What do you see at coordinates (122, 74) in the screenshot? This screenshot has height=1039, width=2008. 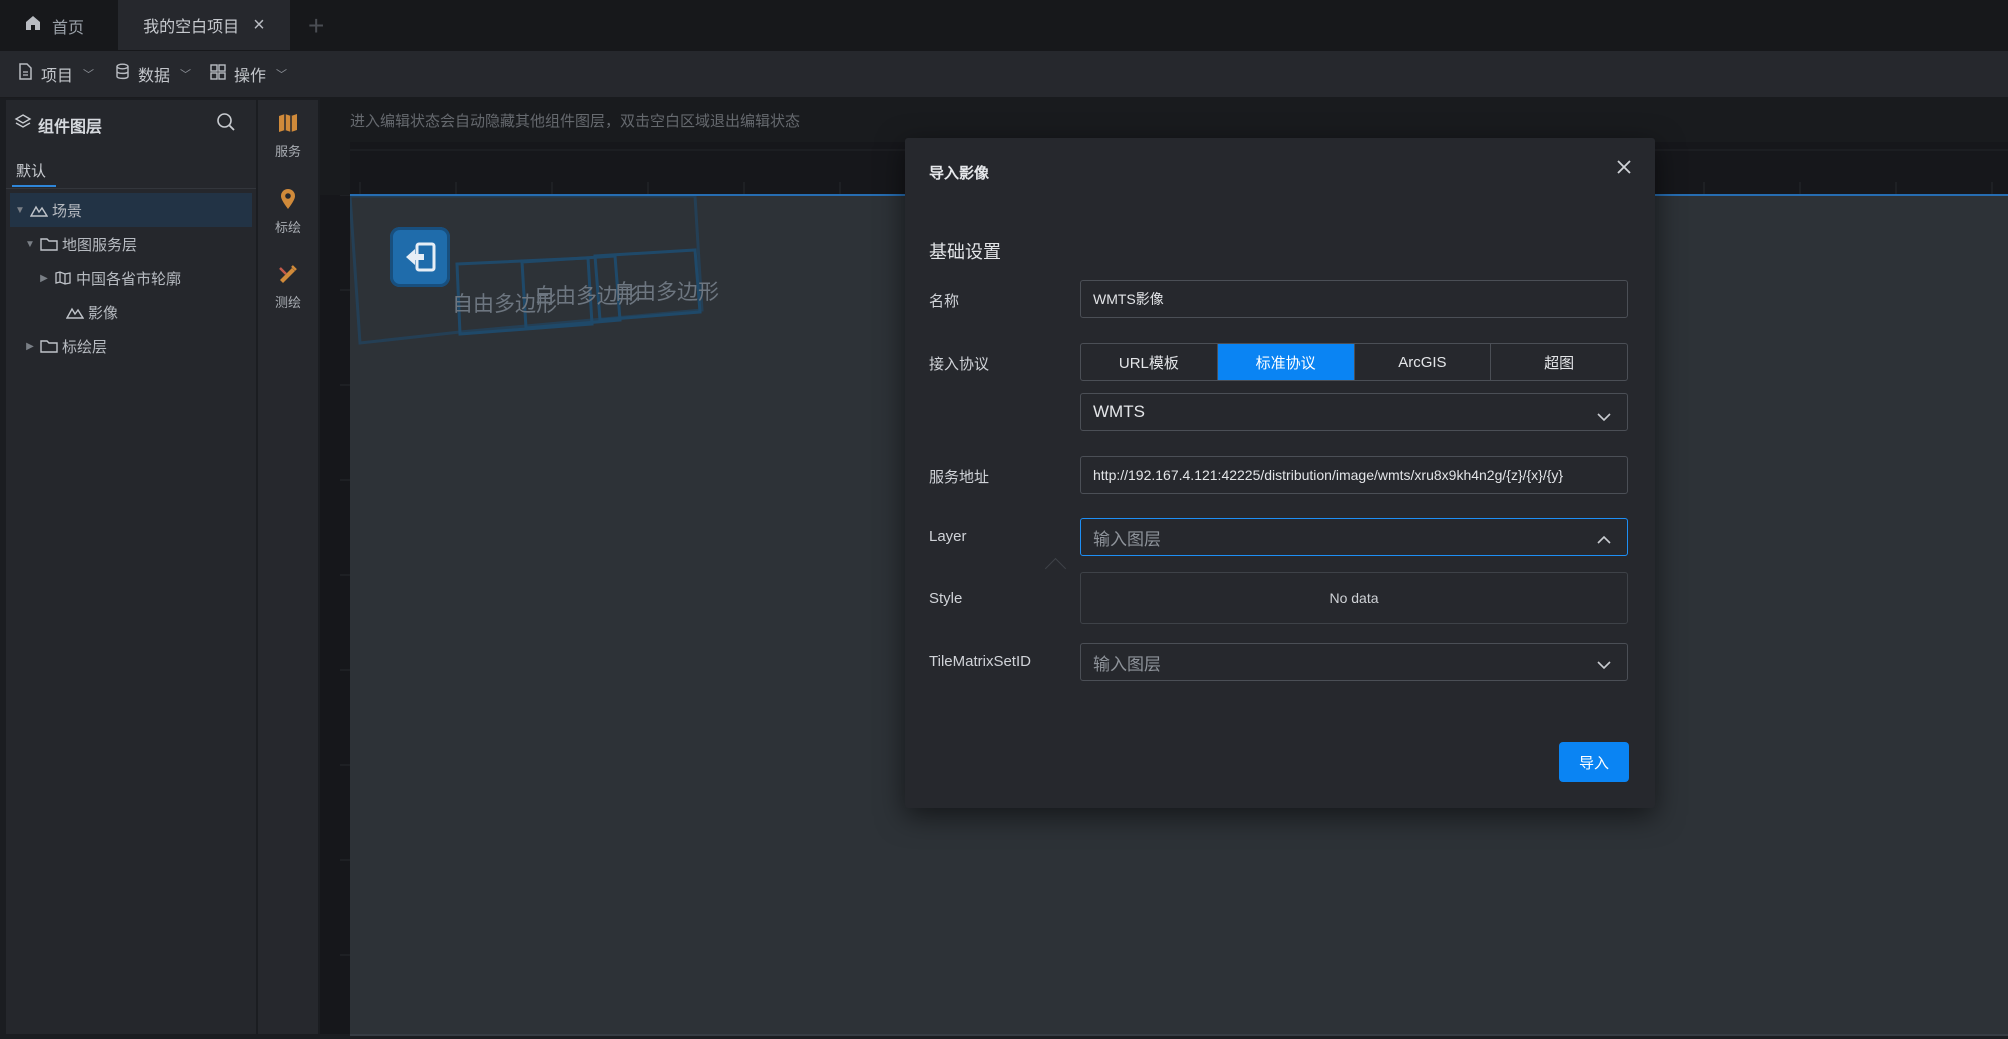 I see `database-icon` at bounding box center [122, 74].